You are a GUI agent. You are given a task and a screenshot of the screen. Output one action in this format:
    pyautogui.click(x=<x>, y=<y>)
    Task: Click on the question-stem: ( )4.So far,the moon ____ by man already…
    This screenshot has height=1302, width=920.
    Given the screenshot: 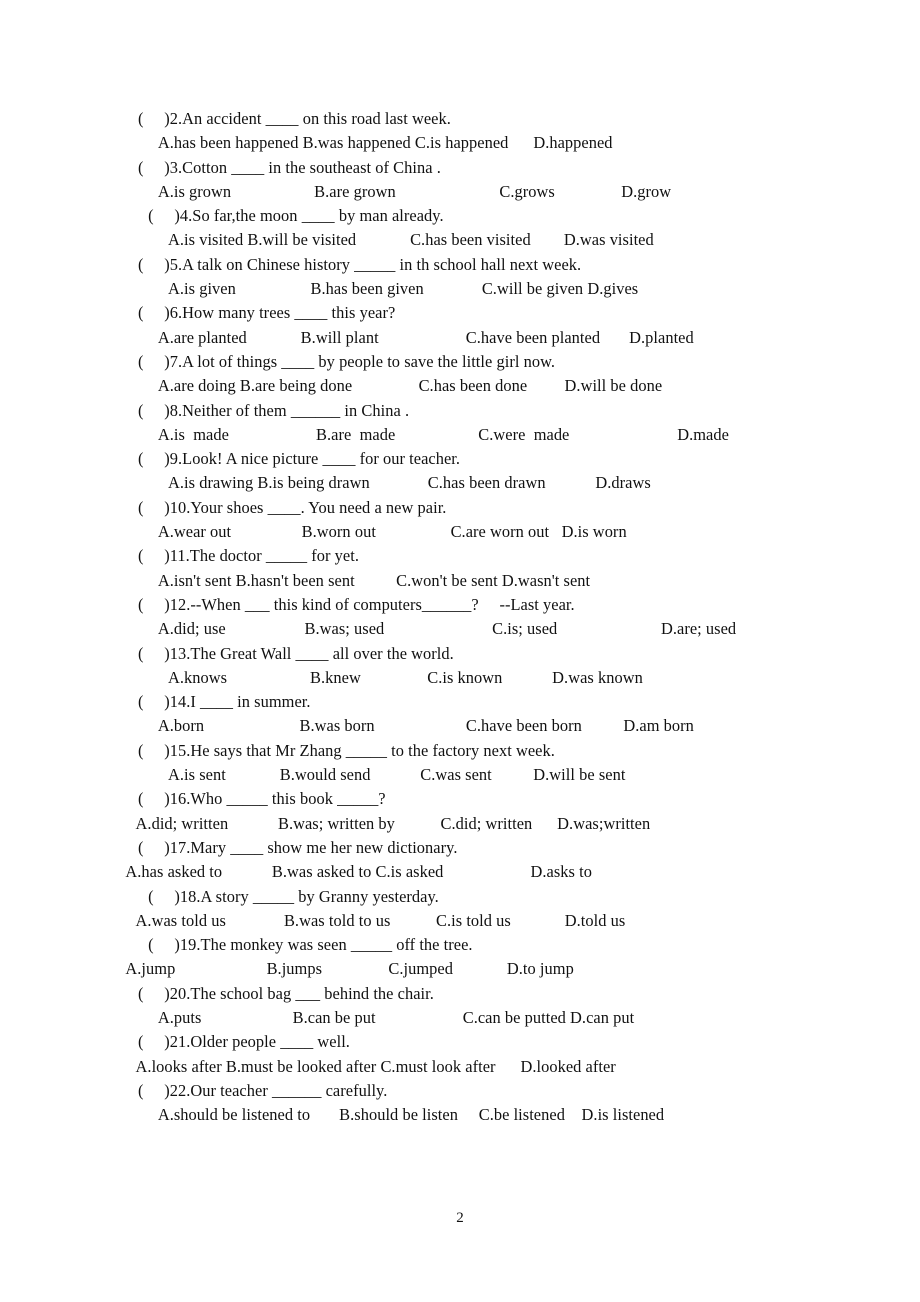 What is the action you would take?
    pyautogui.click(x=294, y=216)
    